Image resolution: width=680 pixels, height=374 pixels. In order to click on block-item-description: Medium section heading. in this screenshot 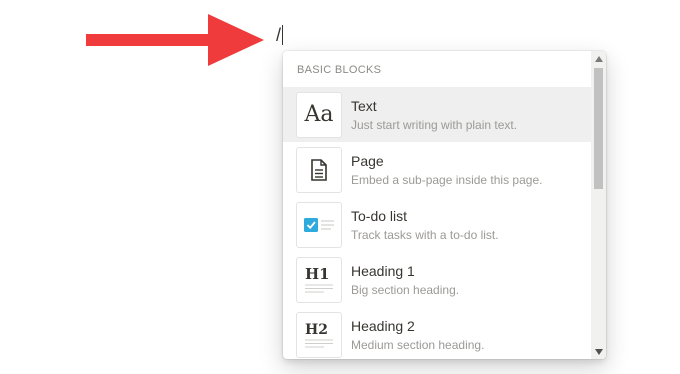, I will do `click(418, 344)`.